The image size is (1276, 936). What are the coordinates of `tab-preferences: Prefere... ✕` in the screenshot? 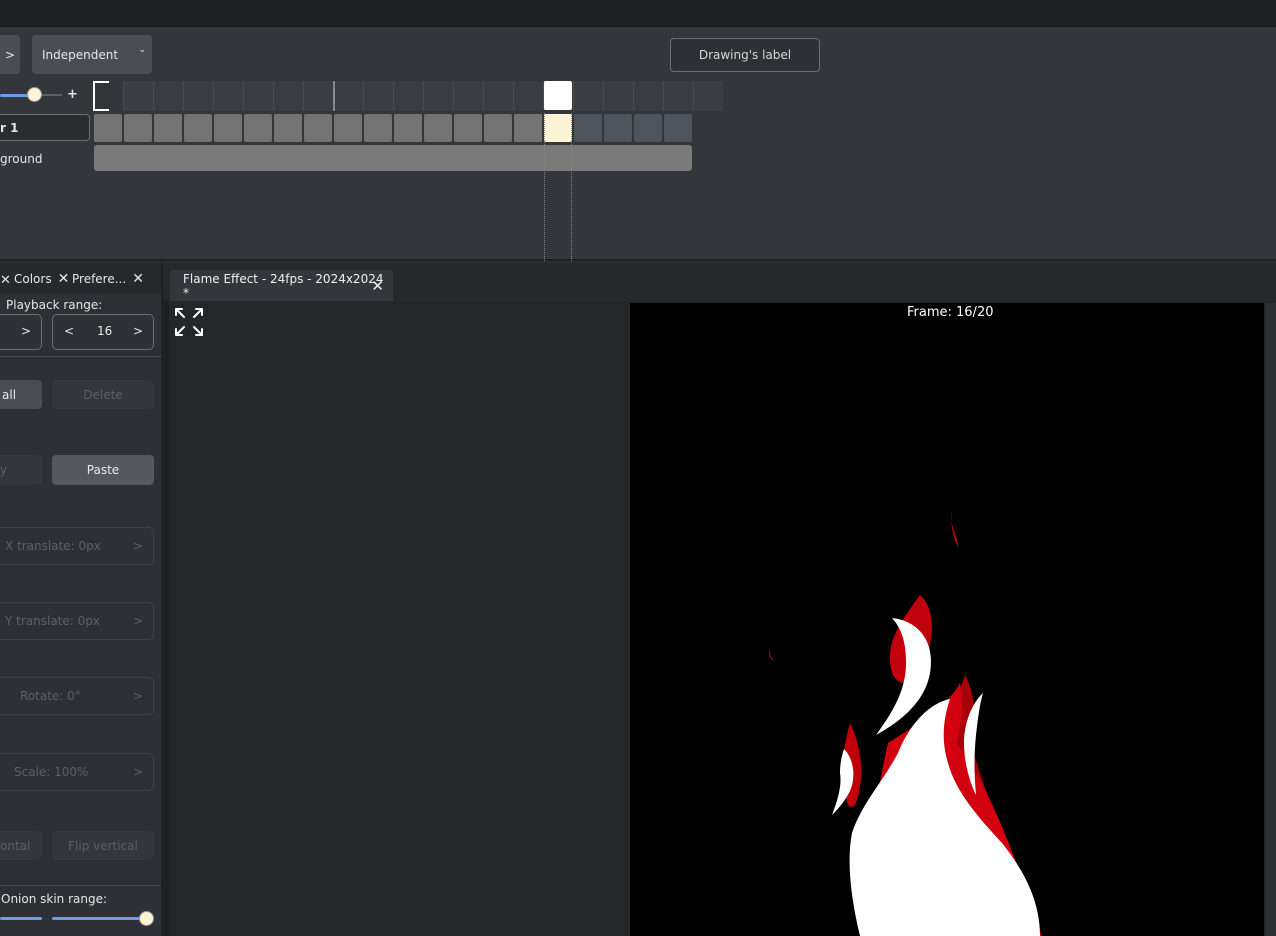 It's located at (108, 279).